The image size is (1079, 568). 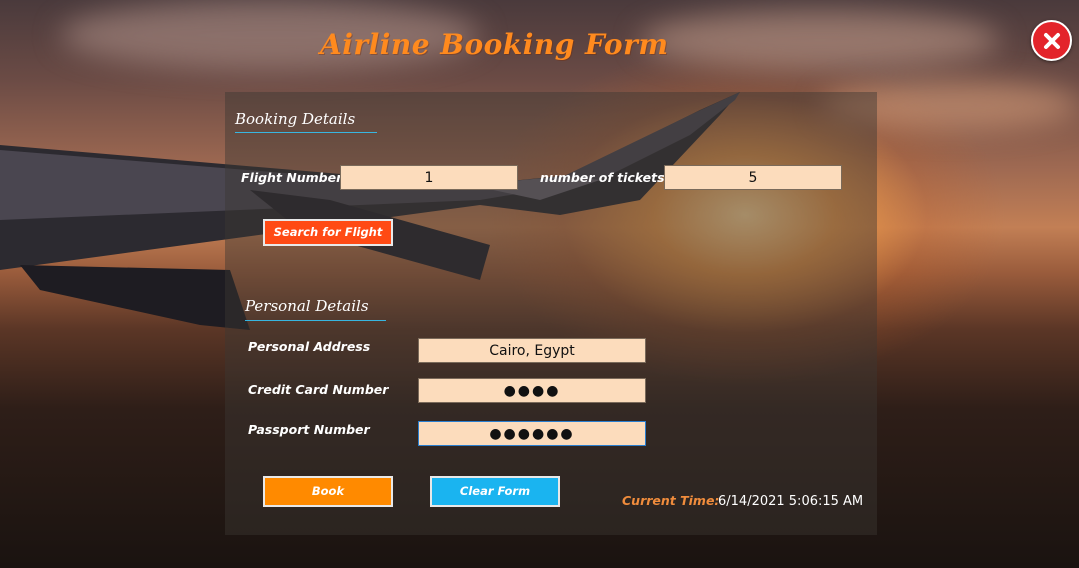 What do you see at coordinates (671, 500) in the screenshot?
I see `current-time-label: Current Time:` at bounding box center [671, 500].